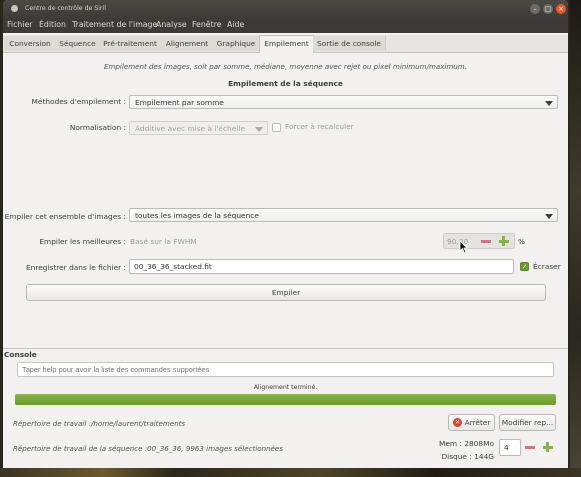 The image size is (581, 477). I want to click on force-recalc-checkbox, so click(276, 127).